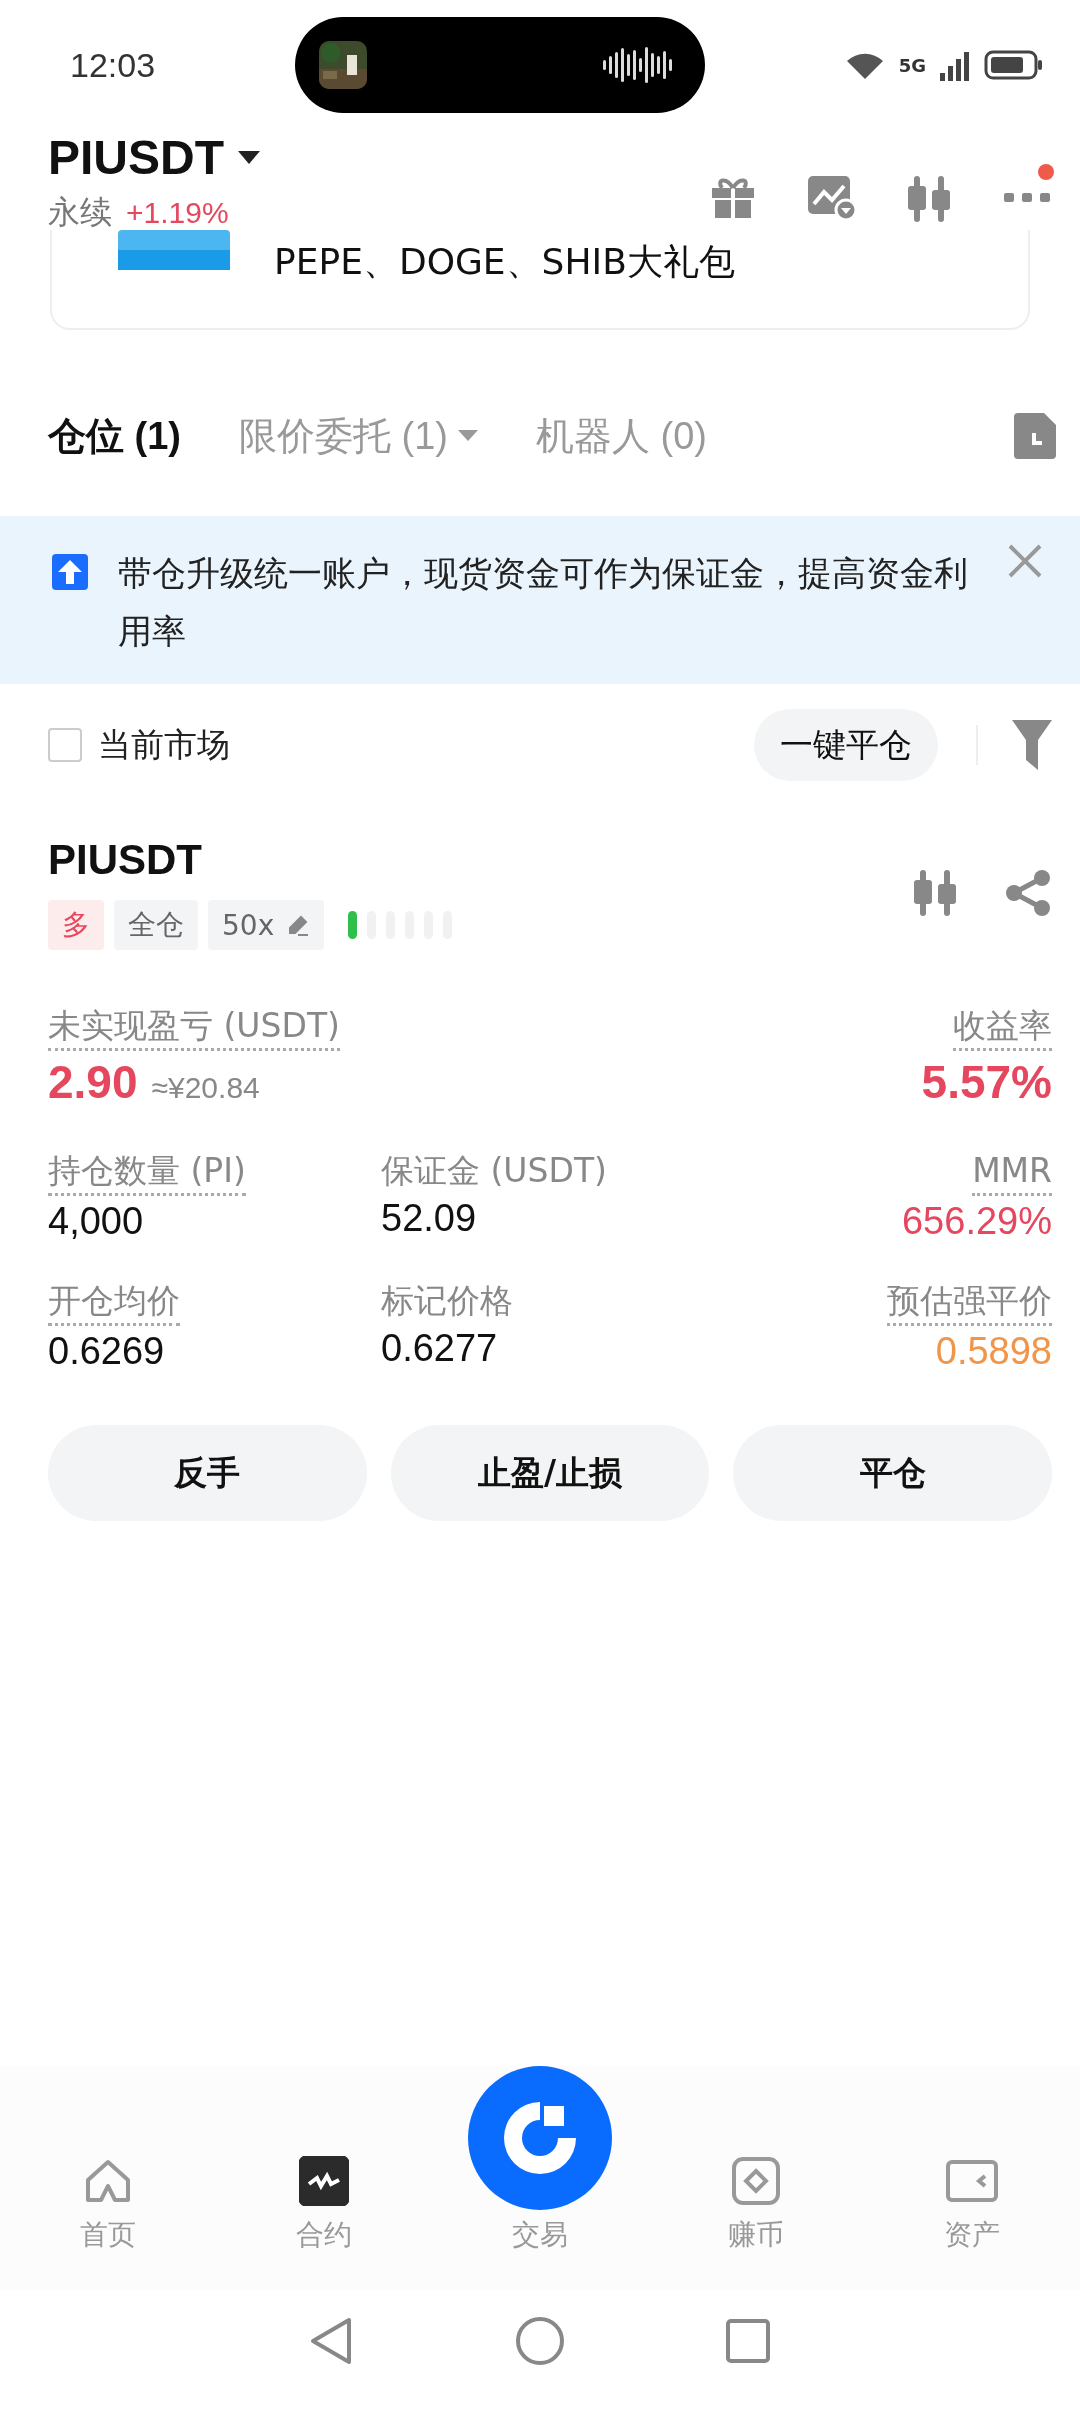  What do you see at coordinates (147, 1172) in the screenshot?
I see `stat-label: 持仓数量 (PI)` at bounding box center [147, 1172].